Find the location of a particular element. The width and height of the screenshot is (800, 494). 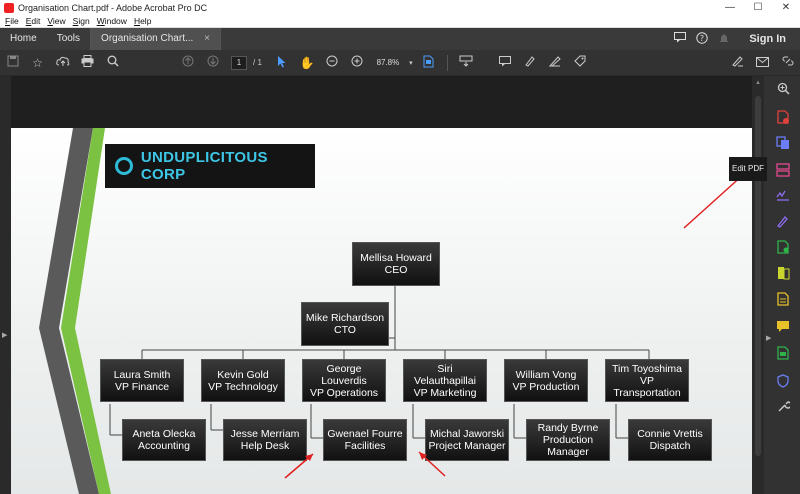

node-vp-marketing: Siri Velauthapillai VP Marketing is located at coordinates (445, 380).